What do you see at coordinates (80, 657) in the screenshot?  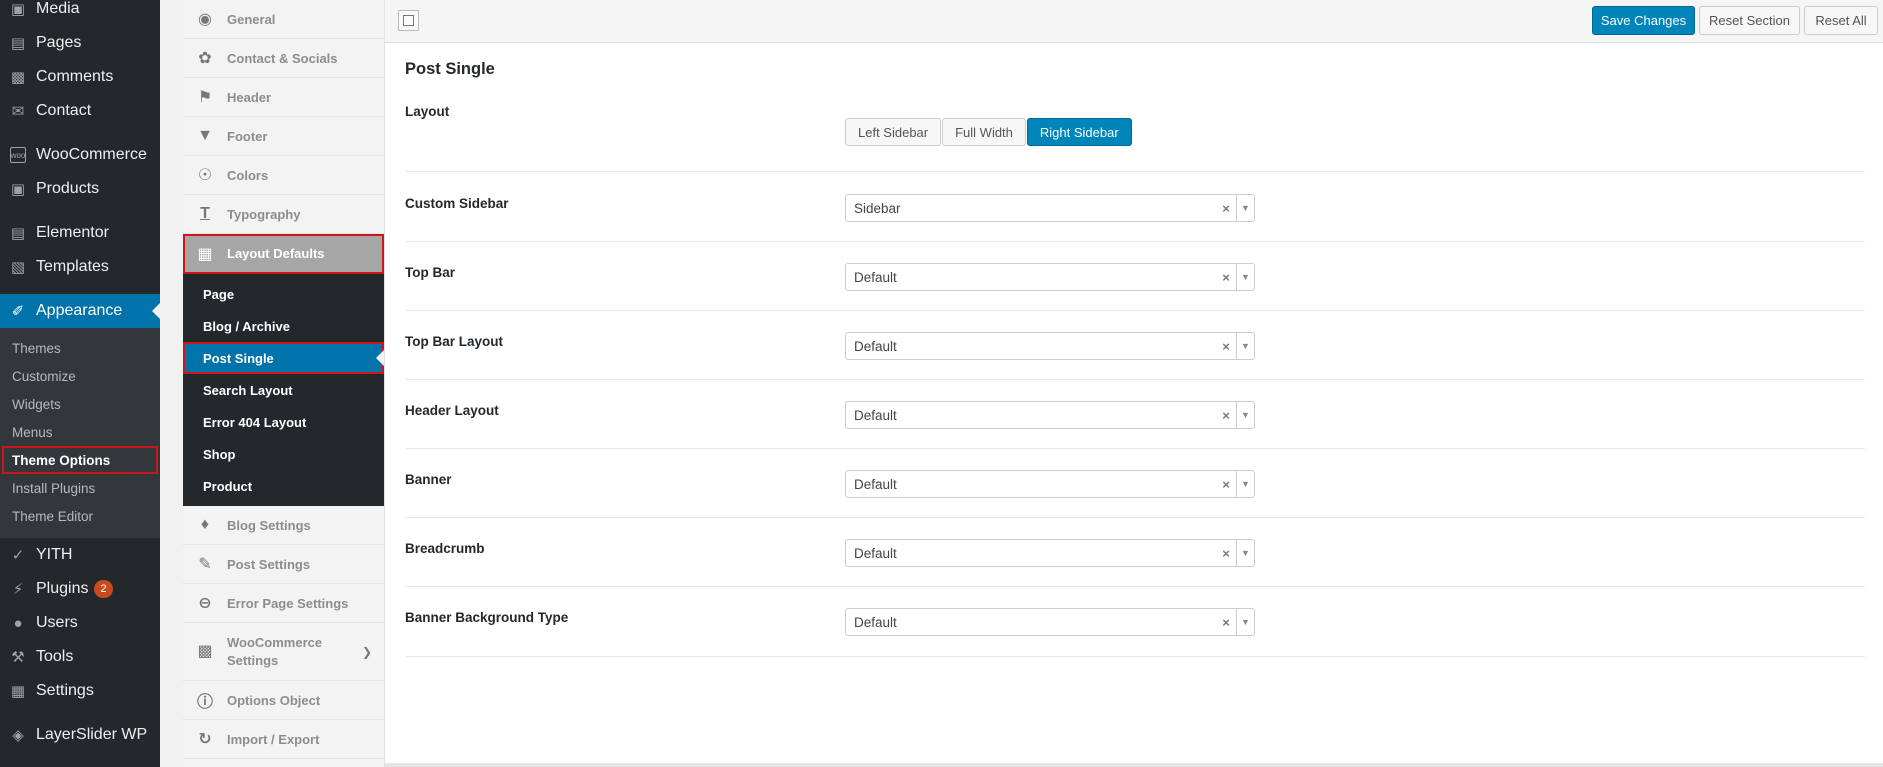 I see `menu-item-tools: ⚒ Tools` at bounding box center [80, 657].